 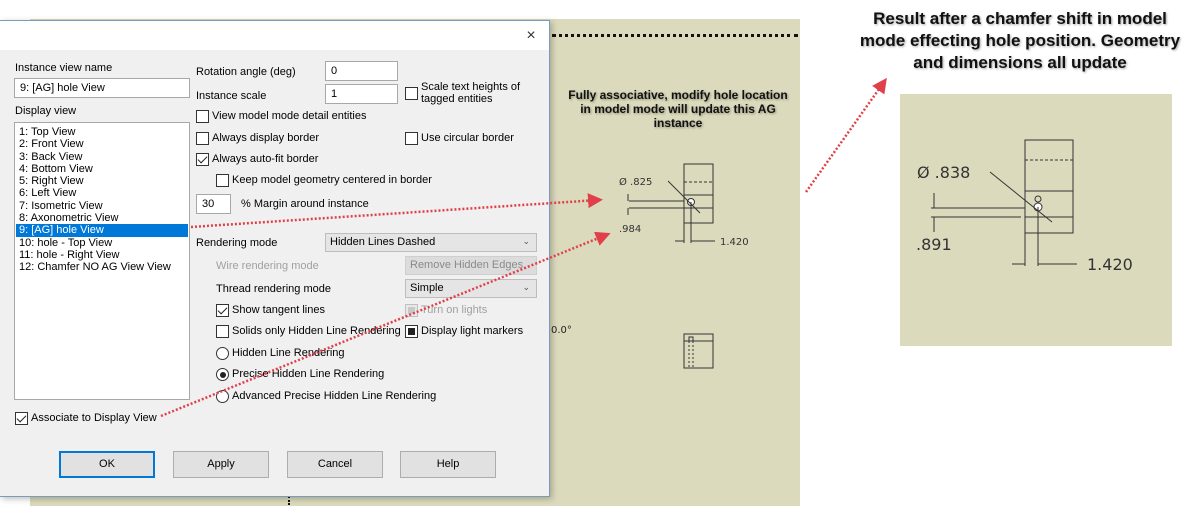 What do you see at coordinates (222, 353) in the screenshot?
I see `hidden-line-radio` at bounding box center [222, 353].